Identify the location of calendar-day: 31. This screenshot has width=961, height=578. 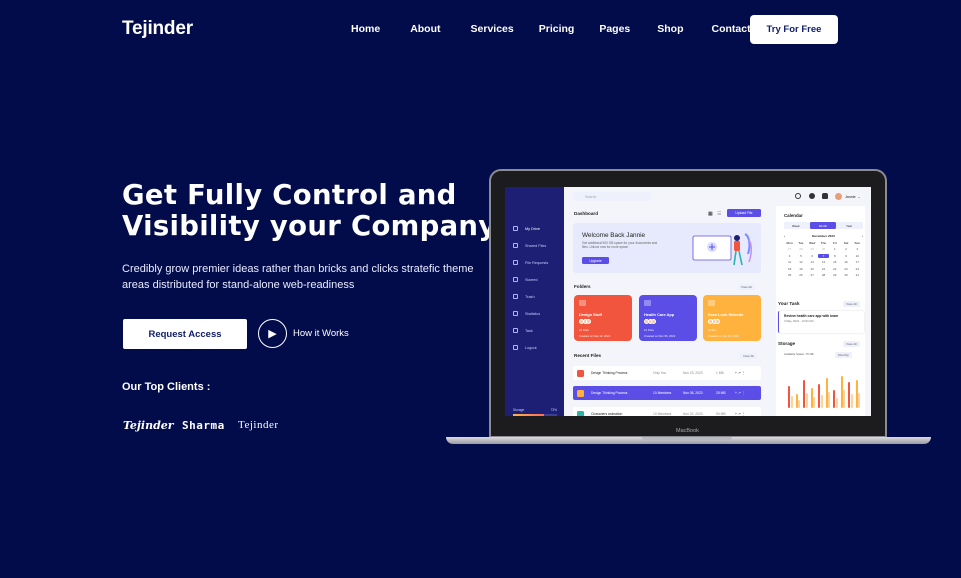
(857, 275).